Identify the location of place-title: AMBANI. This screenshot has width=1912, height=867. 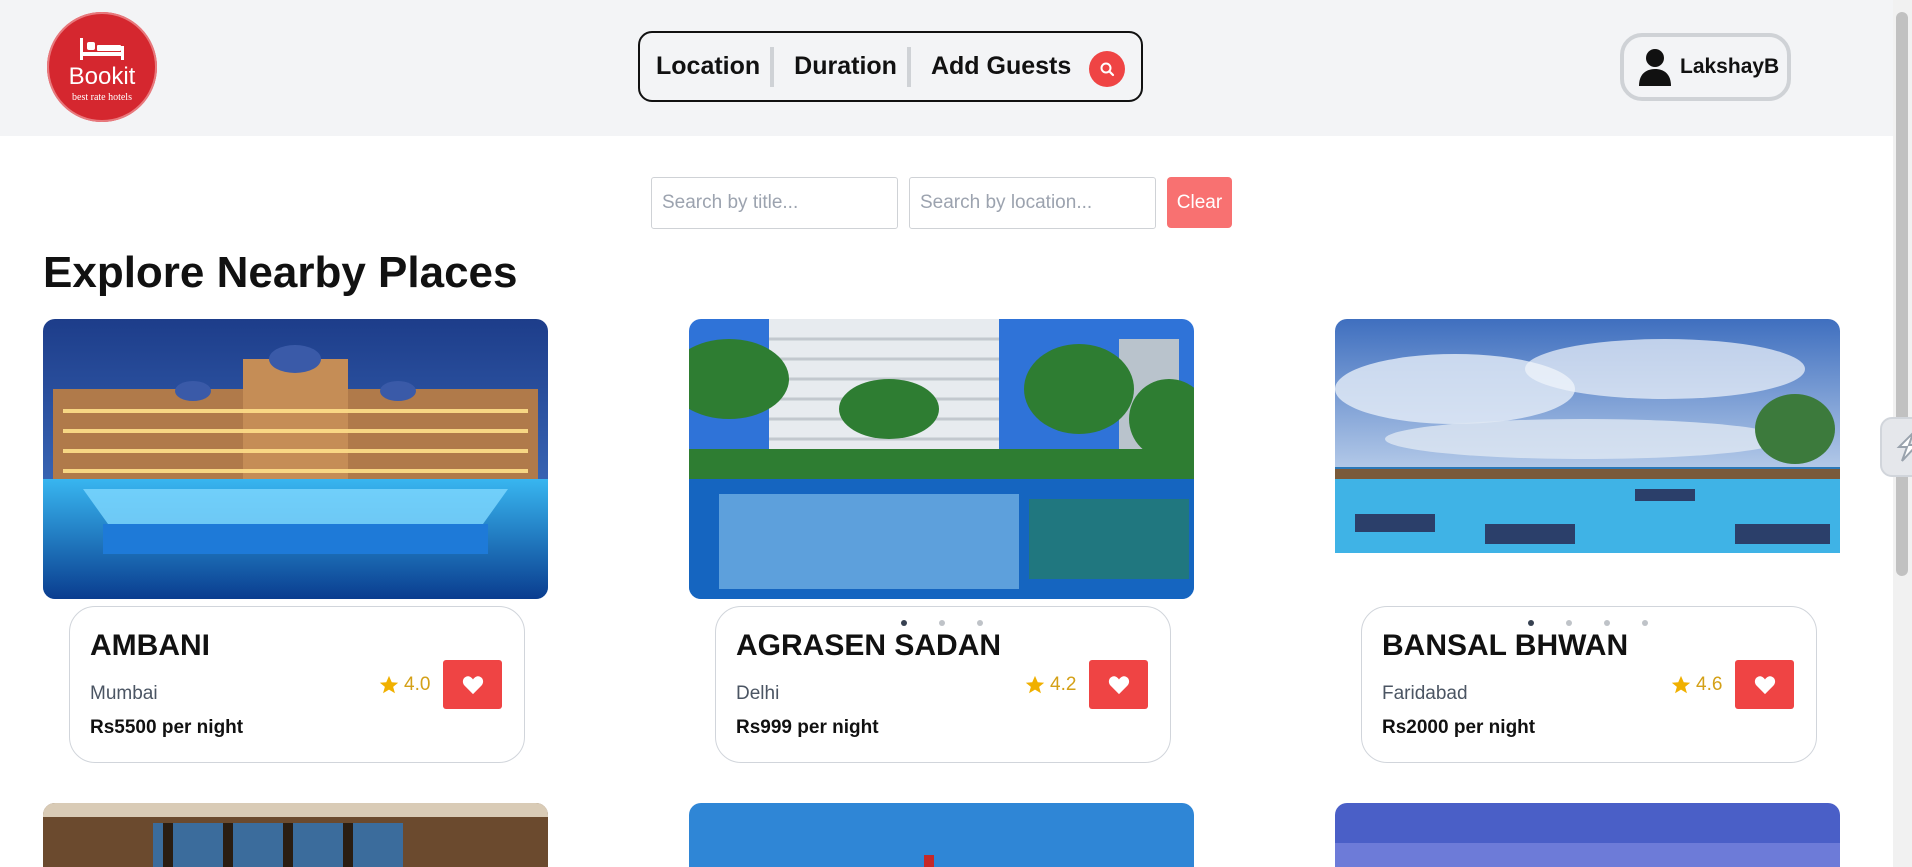
(150, 645).